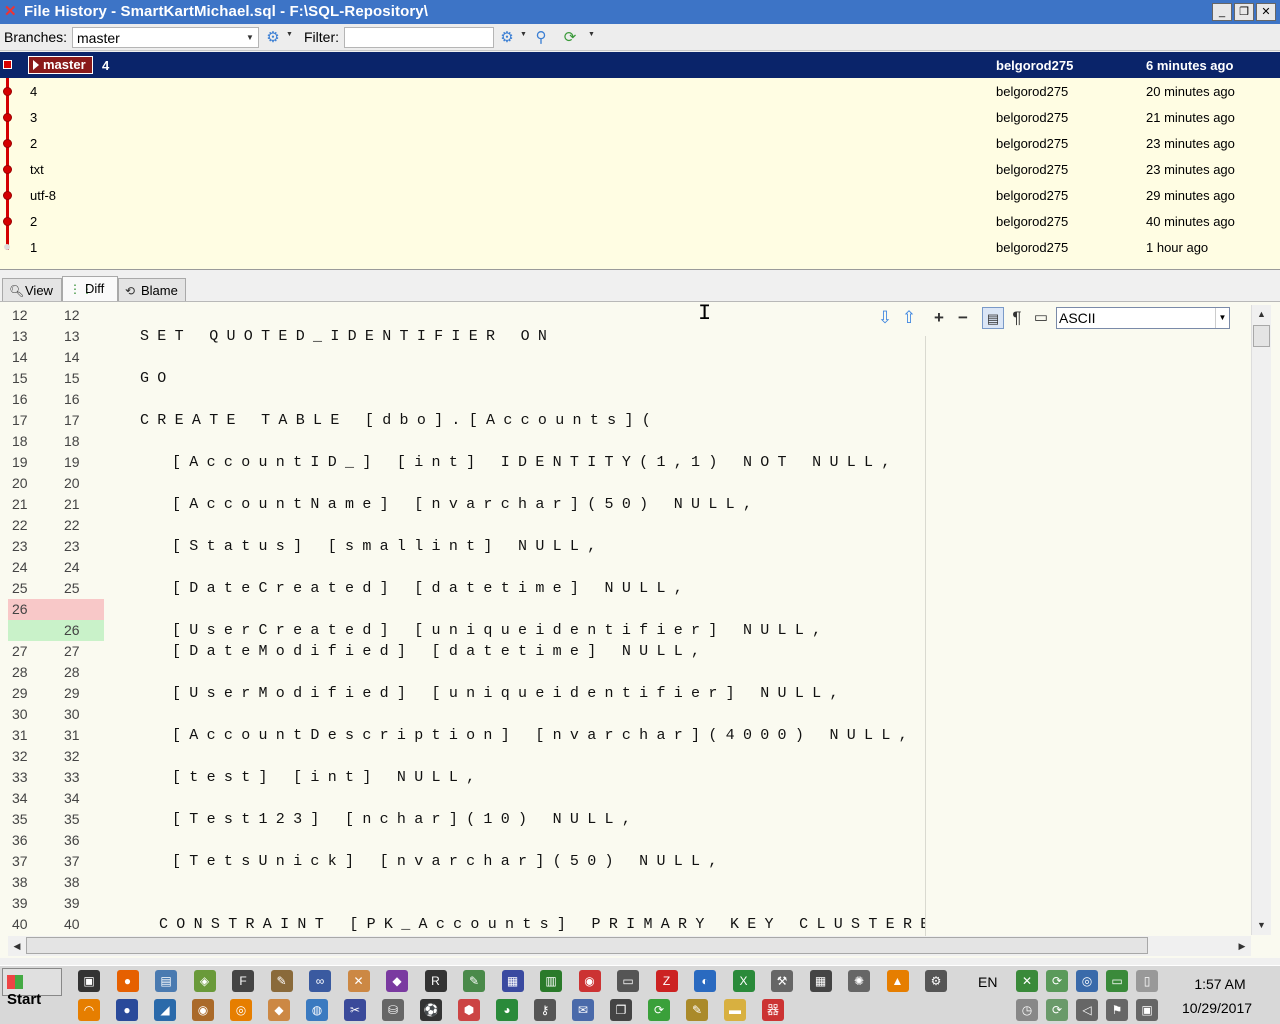  I want to click on increase-context-plus-icon: +, so click(939, 318).